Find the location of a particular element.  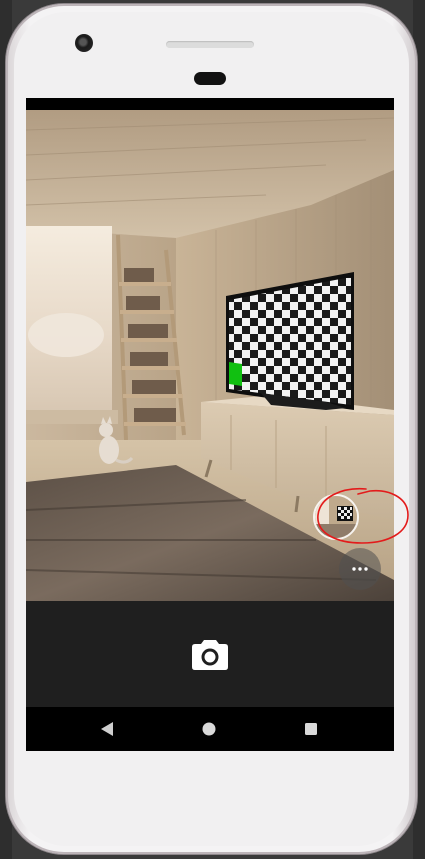

recents-square-icon is located at coordinates (311, 729).